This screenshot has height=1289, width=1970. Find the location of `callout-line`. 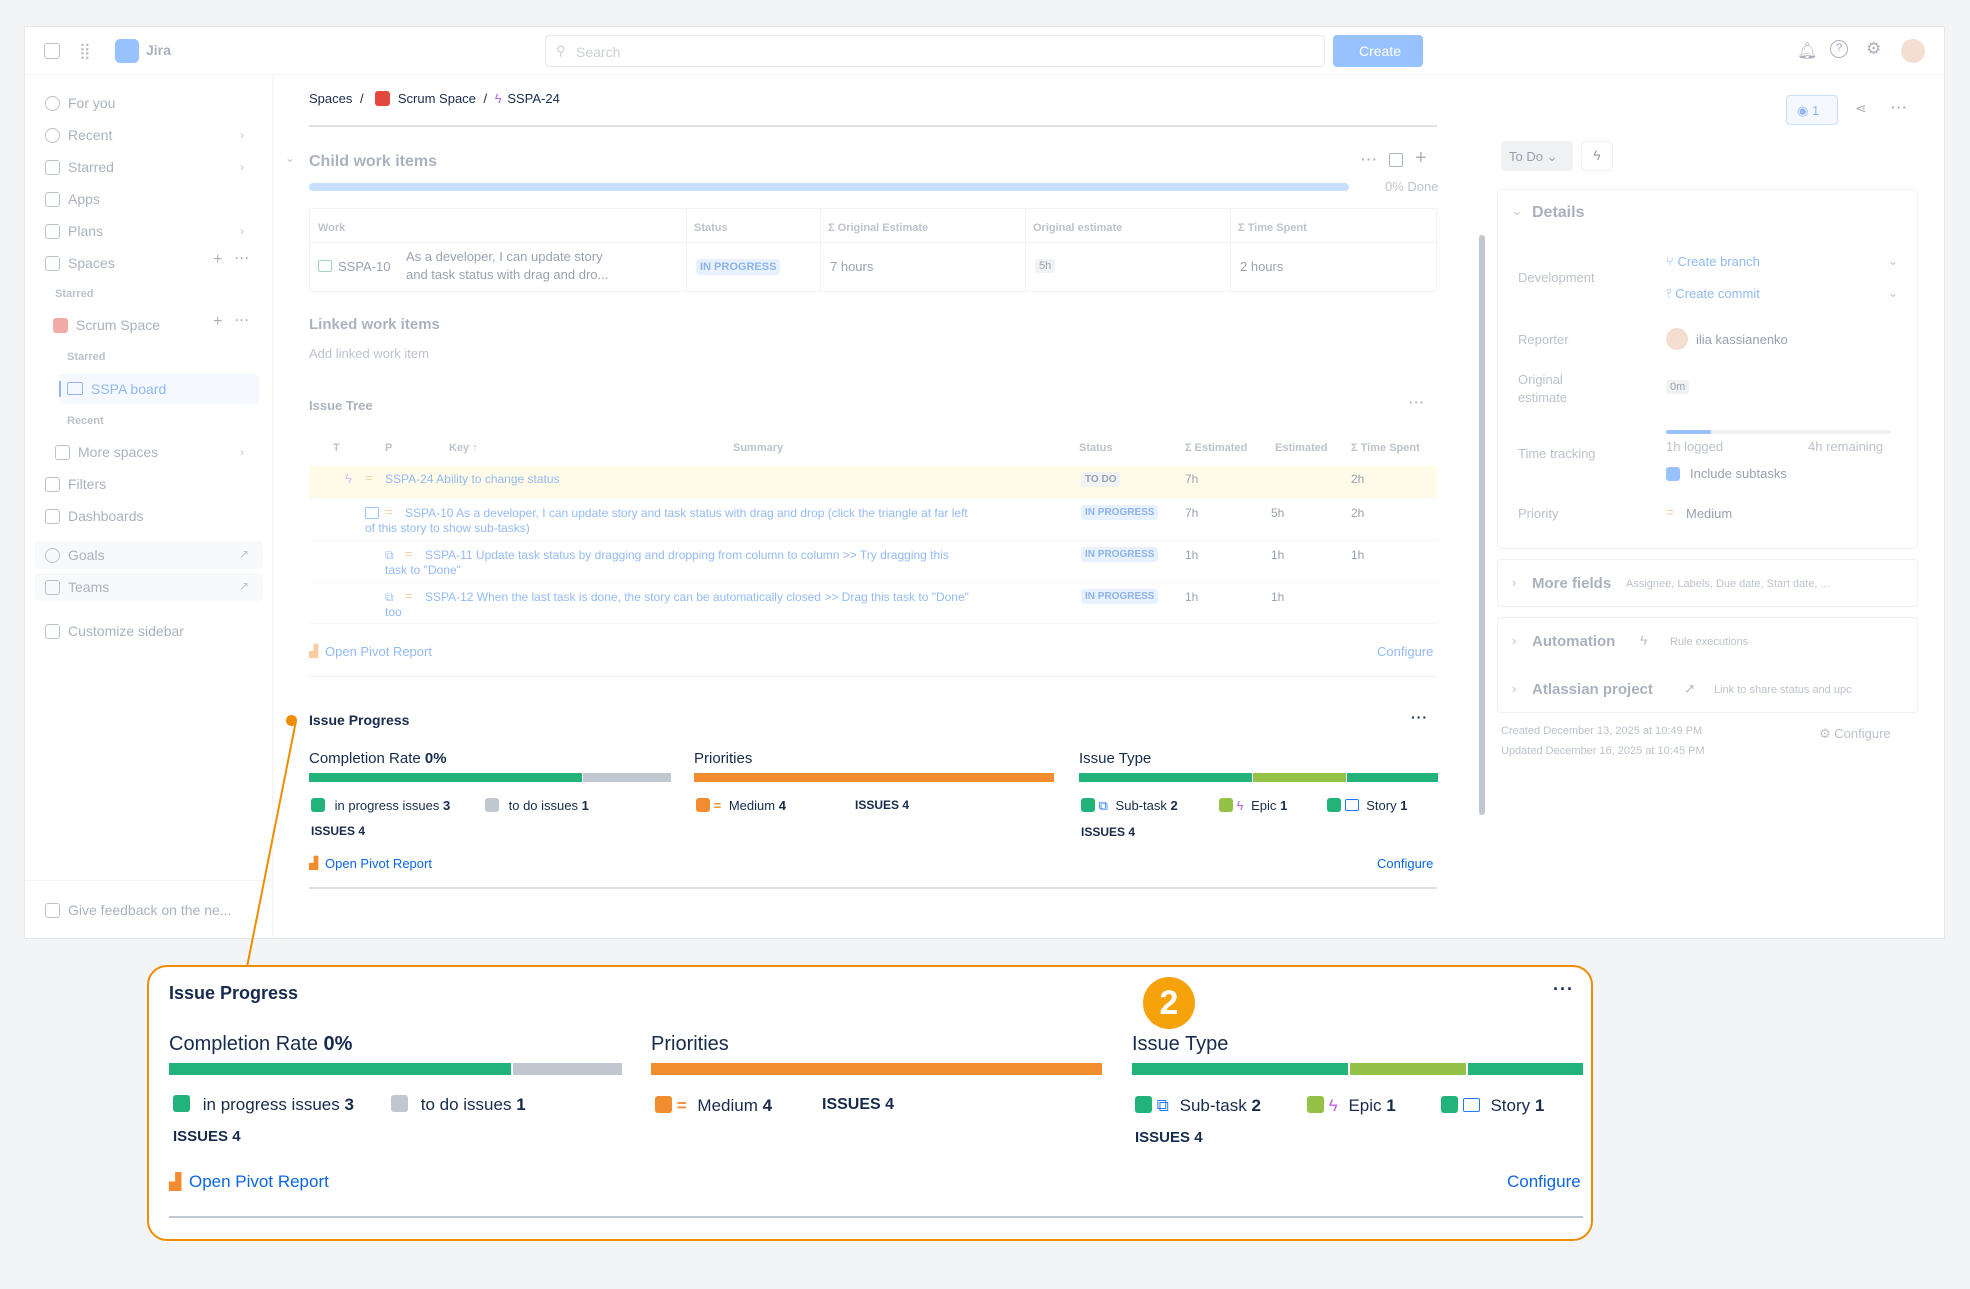

callout-line is located at coordinates (271, 844).